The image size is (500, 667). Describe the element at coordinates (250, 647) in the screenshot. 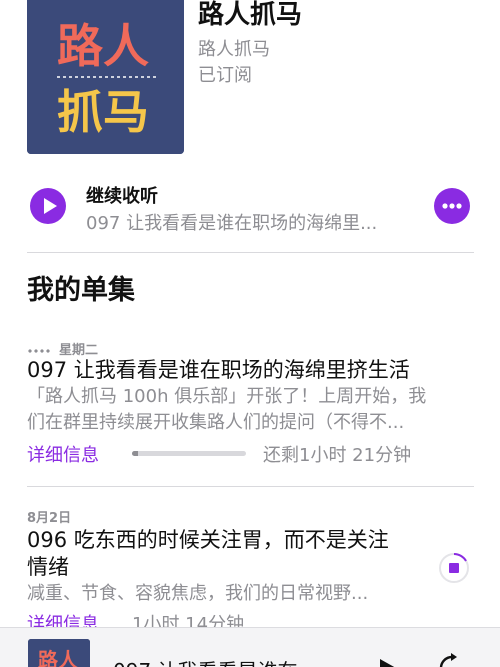

I see `mini-player: 路人 097 让我看看是谁在` at that location.